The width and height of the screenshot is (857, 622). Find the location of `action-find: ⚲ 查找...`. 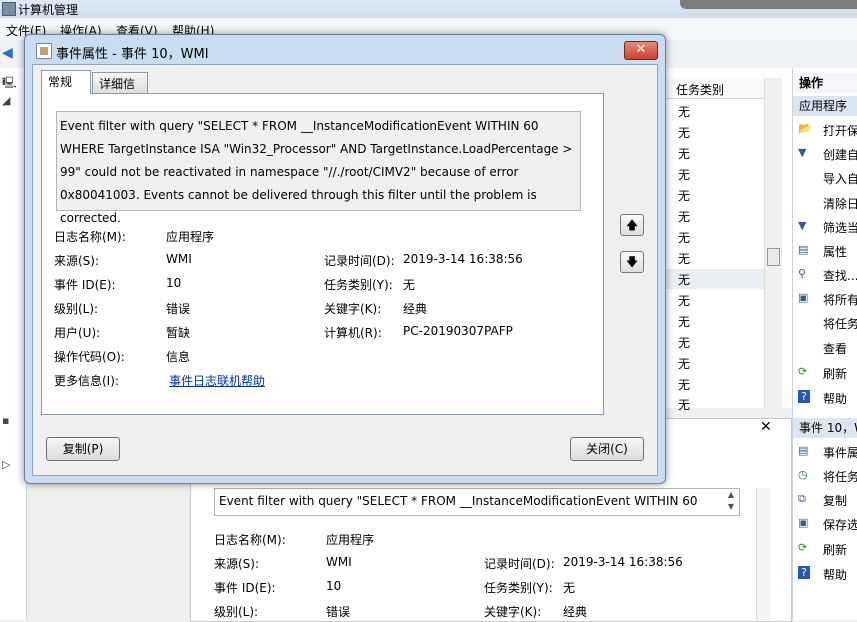

action-find: ⚲ 查找... is located at coordinates (827, 276).